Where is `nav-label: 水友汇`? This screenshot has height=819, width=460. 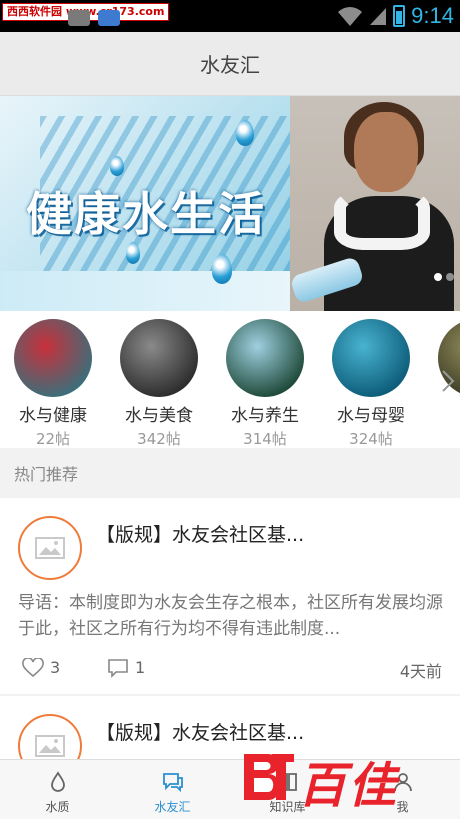 nav-label: 水友汇 is located at coordinates (172, 807).